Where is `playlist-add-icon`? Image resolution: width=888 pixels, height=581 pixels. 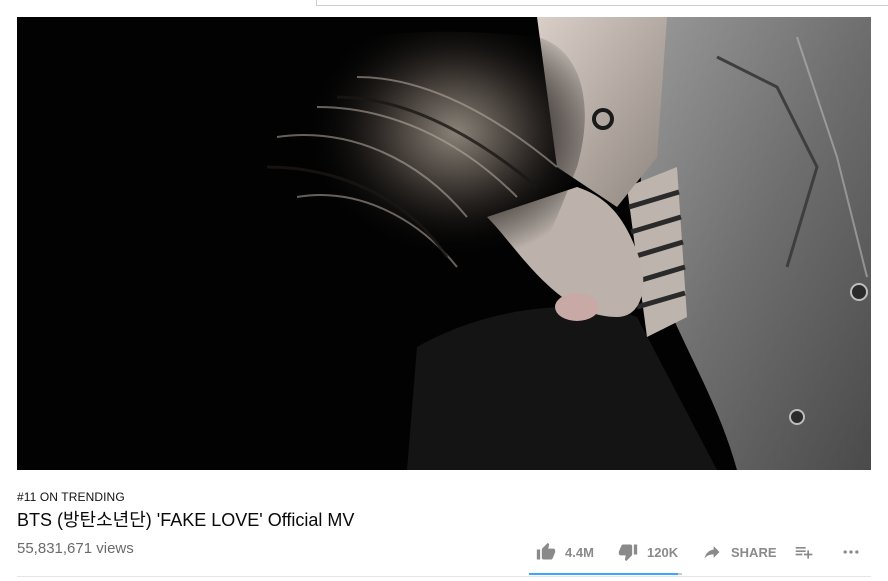 playlist-add-icon is located at coordinates (804, 553).